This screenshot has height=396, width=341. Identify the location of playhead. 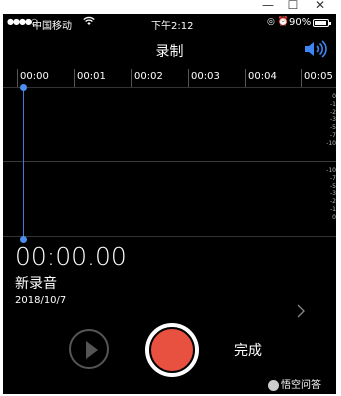
(23, 164).